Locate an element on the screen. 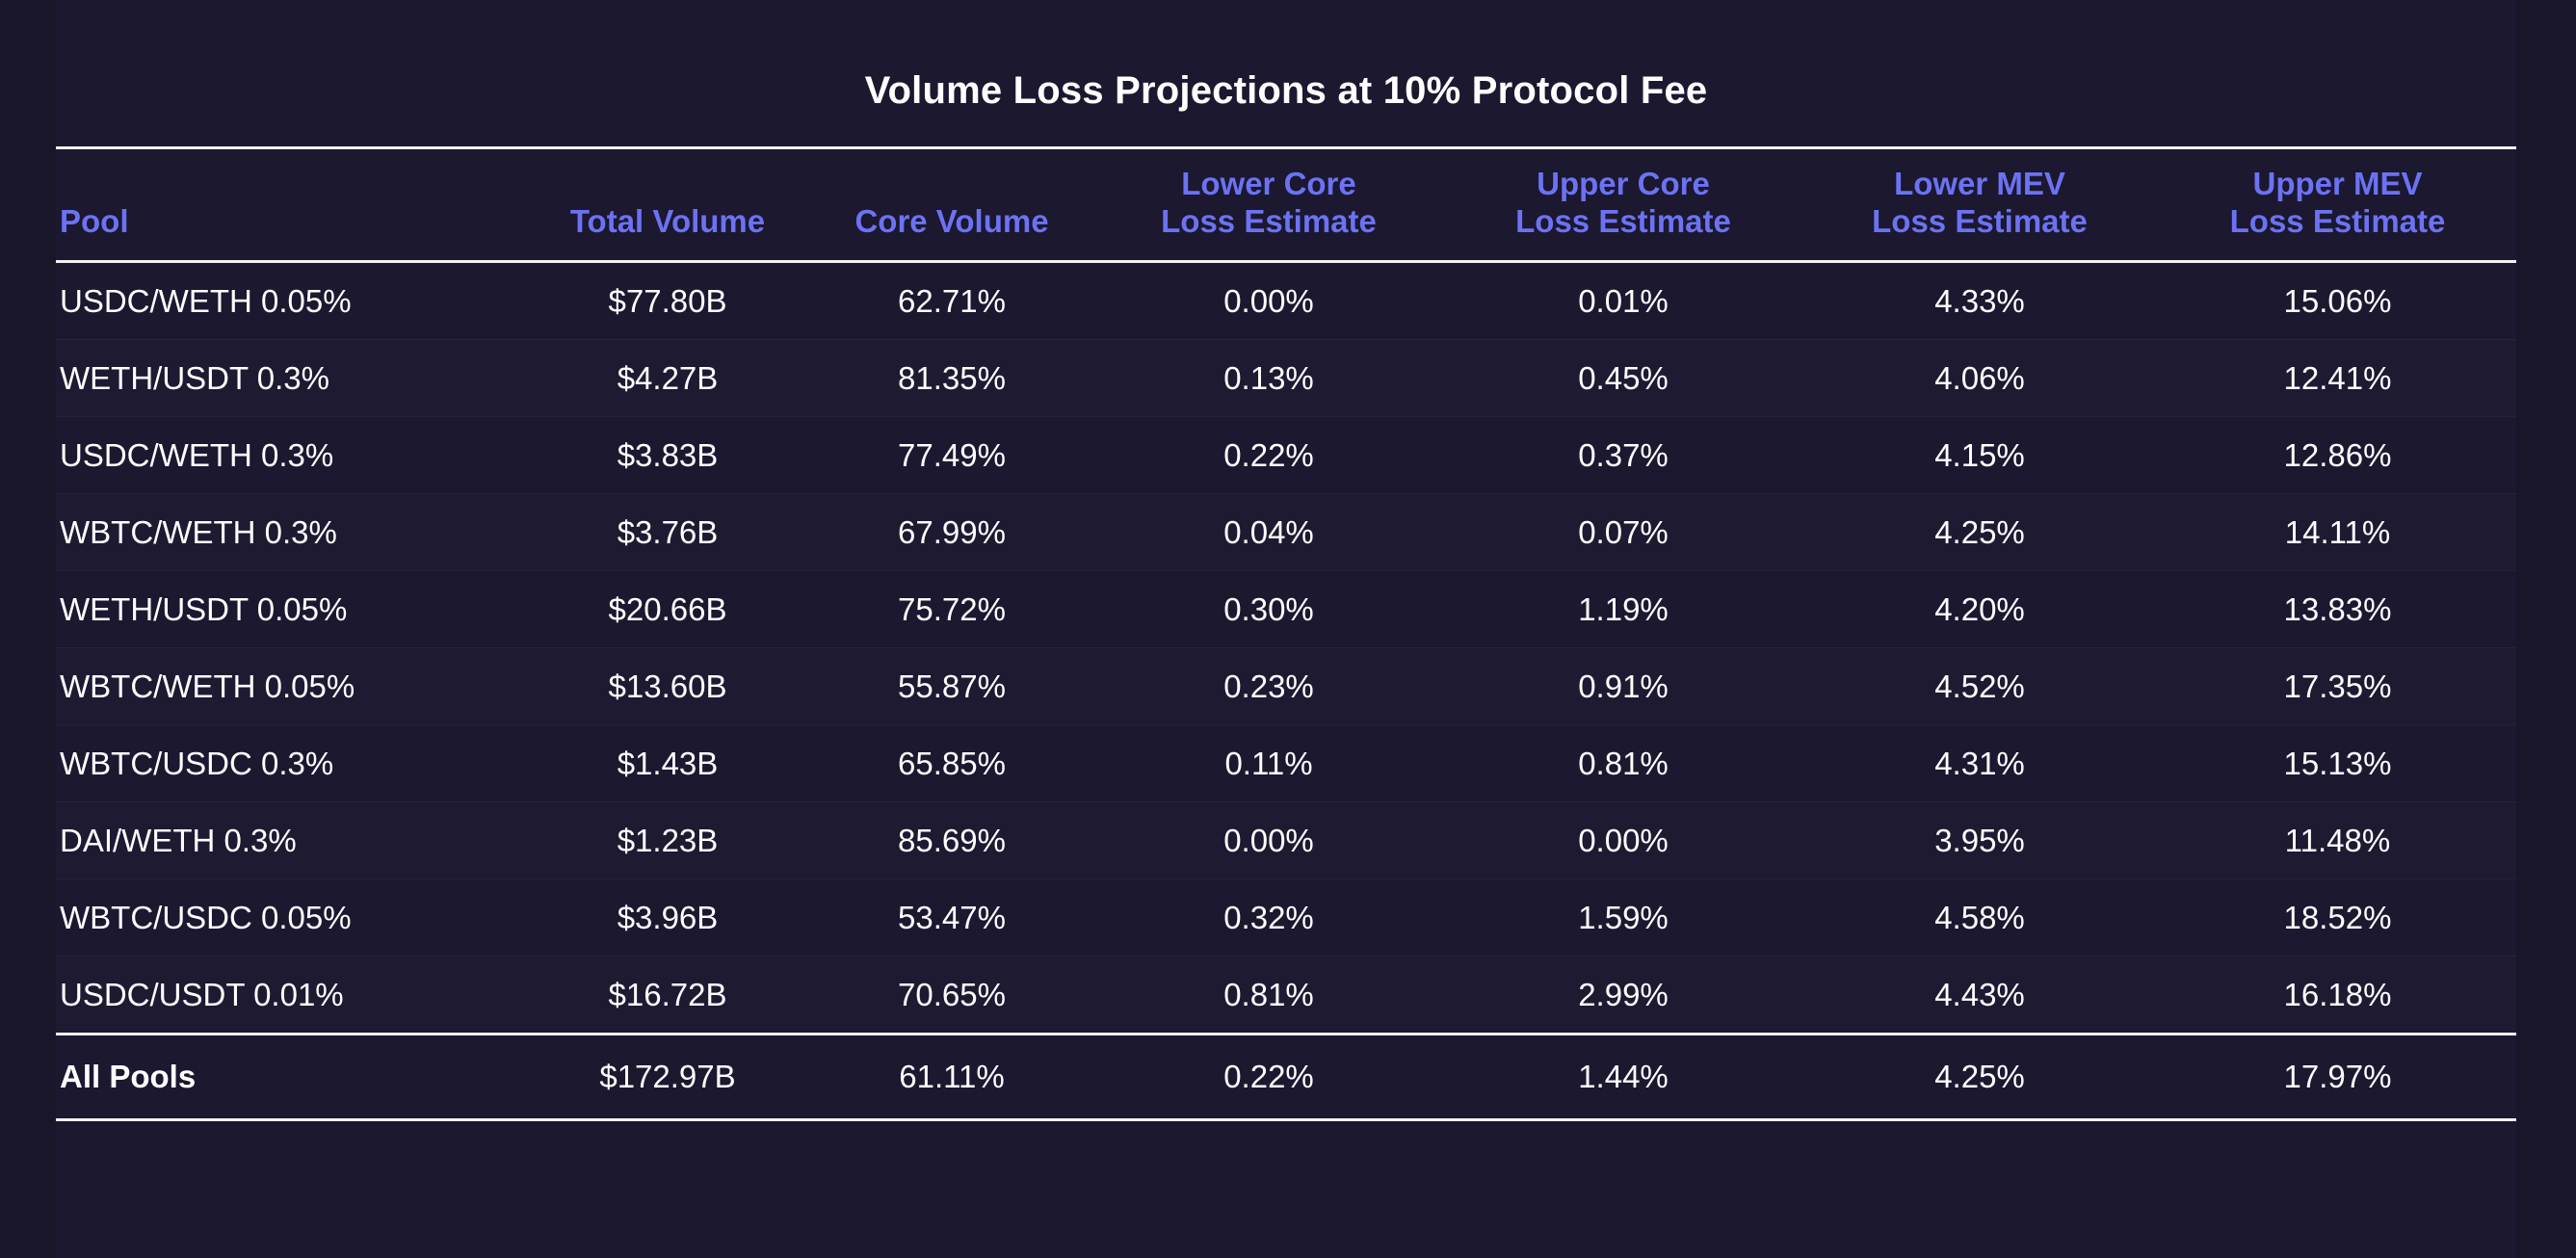  cell-lower-core-loss: 0.30% is located at coordinates (1268, 609).